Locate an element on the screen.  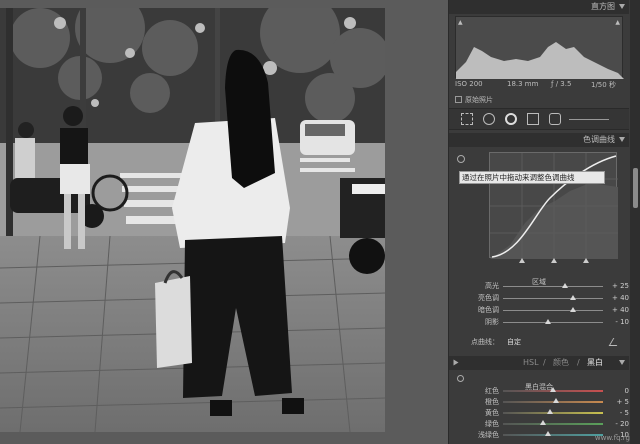
tone-slider-row: 亮色调 + 40 is located at coordinates (539, 298).